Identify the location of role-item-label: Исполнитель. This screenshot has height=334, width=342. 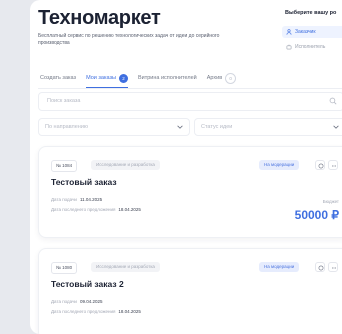
(310, 47).